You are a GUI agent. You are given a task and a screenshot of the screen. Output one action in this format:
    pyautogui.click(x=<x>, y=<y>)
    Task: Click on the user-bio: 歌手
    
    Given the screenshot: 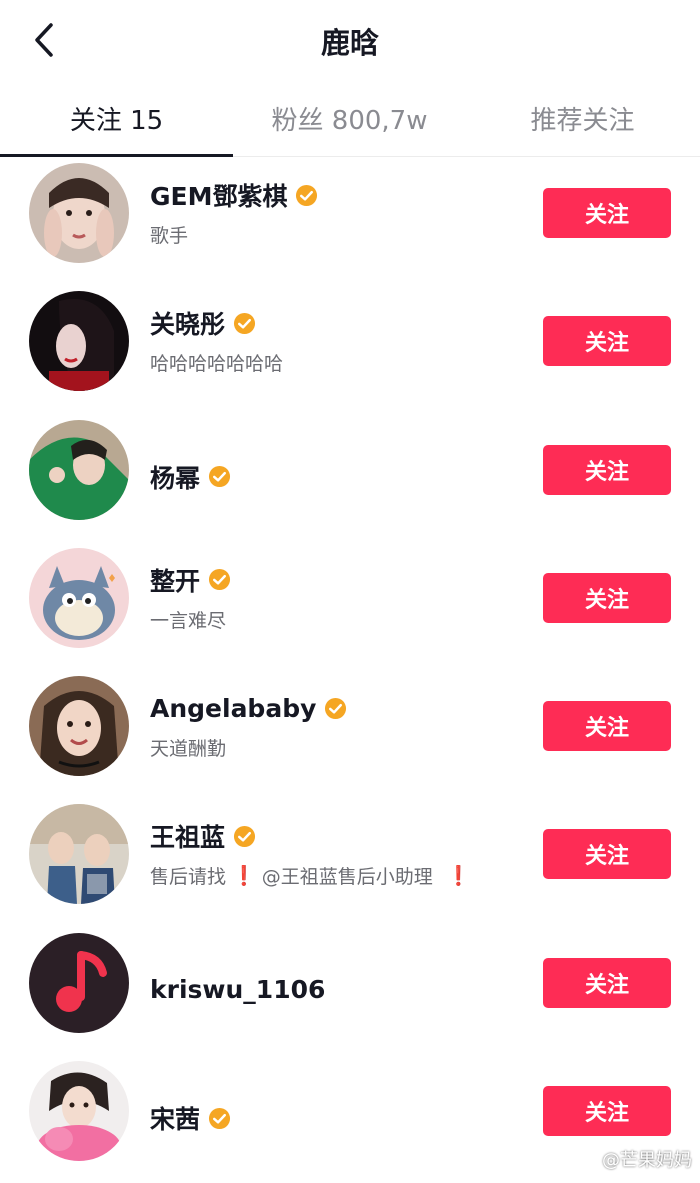 What is the action you would take?
    pyautogui.click(x=169, y=236)
    